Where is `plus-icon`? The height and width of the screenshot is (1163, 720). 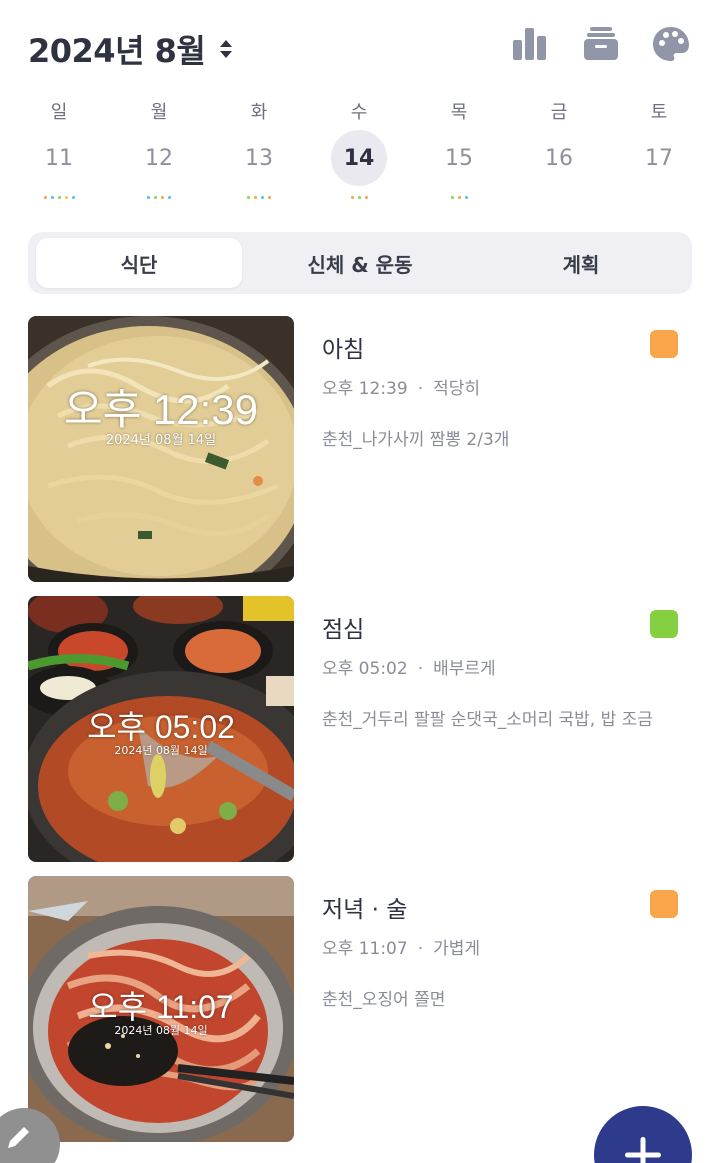
plus-icon is located at coordinates (643, 1150).